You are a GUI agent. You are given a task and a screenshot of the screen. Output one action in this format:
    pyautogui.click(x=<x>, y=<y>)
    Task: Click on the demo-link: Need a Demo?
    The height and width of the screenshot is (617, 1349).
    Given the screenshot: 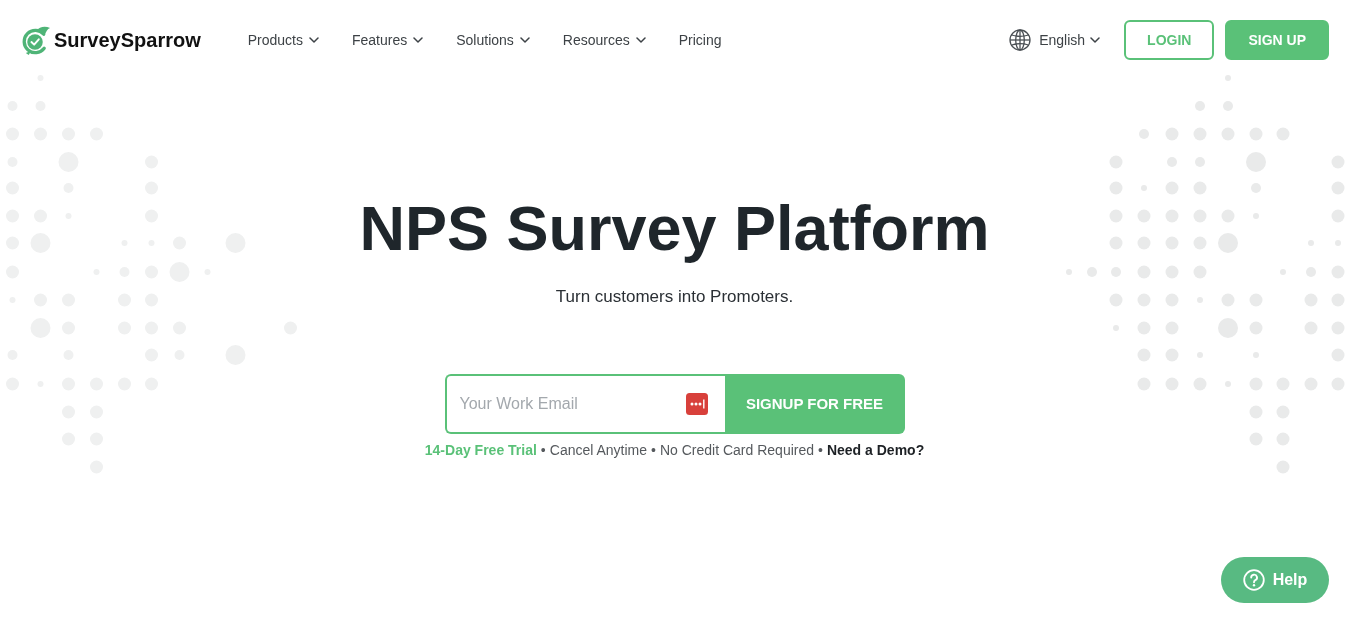 What is the action you would take?
    pyautogui.click(x=875, y=451)
    